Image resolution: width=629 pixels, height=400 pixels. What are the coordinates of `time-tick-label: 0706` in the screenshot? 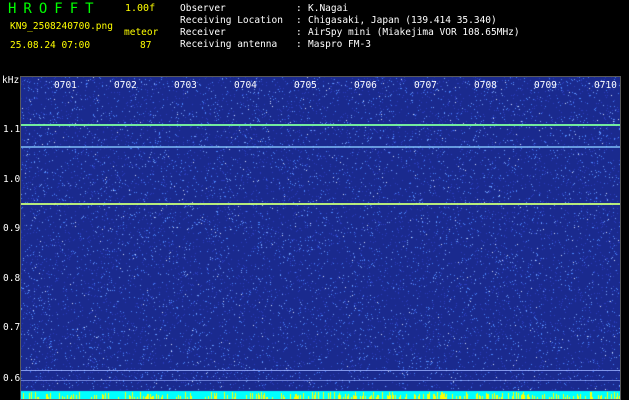 It's located at (365, 85).